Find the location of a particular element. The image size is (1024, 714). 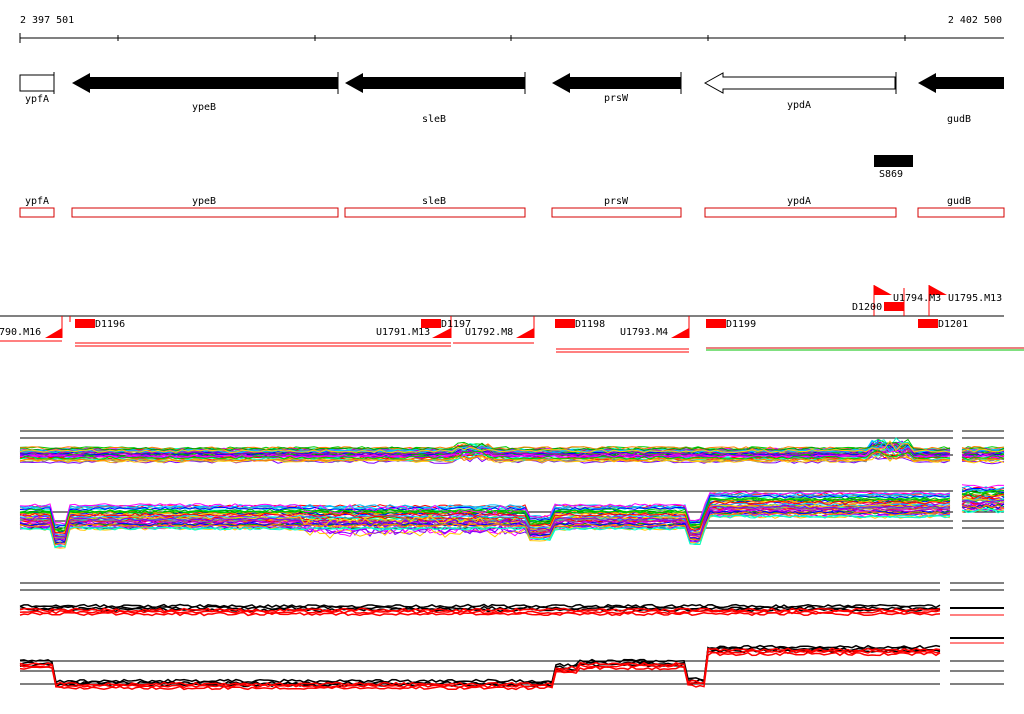

gene-ypeB: ypeB is located at coordinates (205, 92).